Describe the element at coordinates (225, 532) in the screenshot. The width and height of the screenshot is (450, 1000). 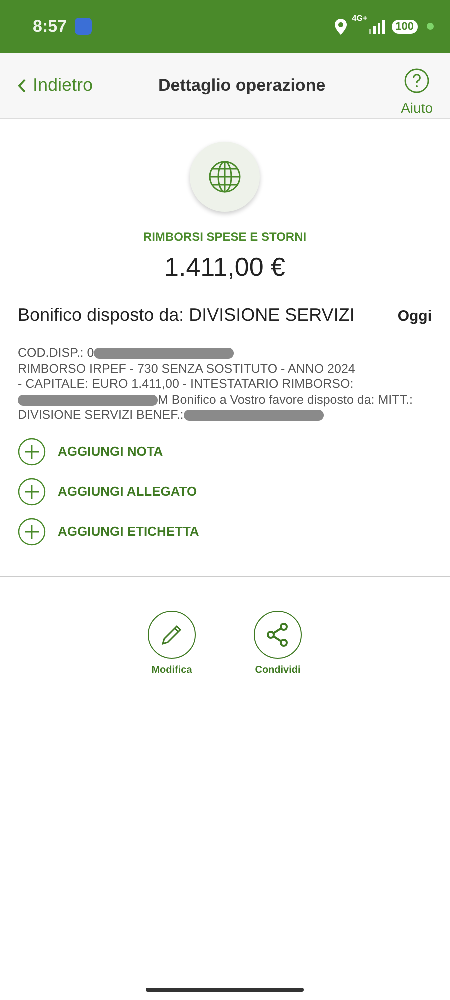
I see `add-action-button: AGGIUNGI ETICHETTA` at that location.